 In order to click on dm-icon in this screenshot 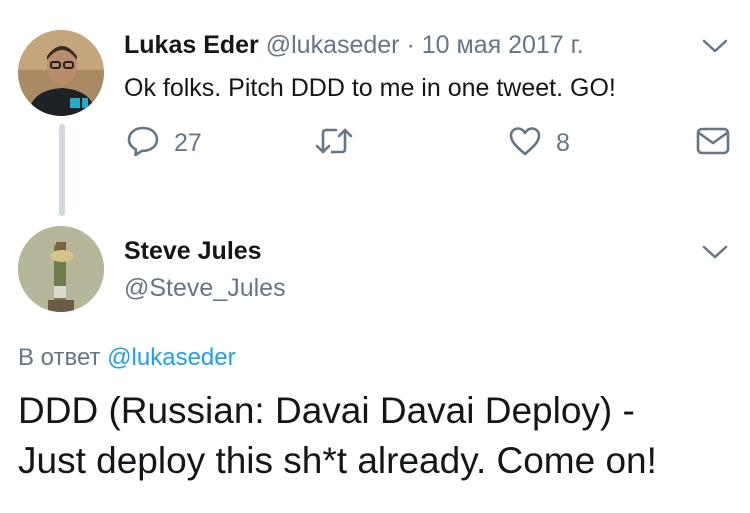, I will do `click(713, 143)`.